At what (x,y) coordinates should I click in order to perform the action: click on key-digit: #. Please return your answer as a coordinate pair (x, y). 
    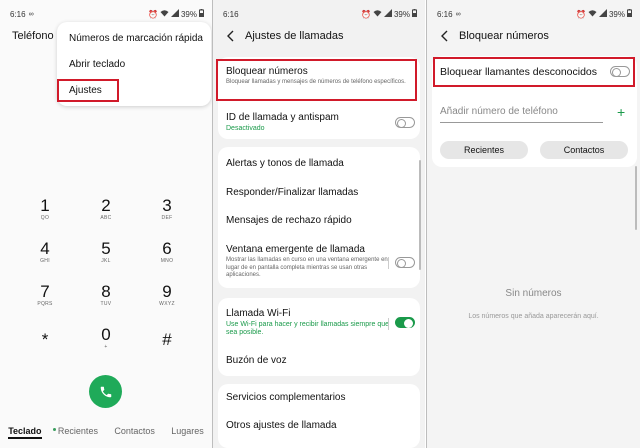
    Looking at the image, I should click on (167, 339).